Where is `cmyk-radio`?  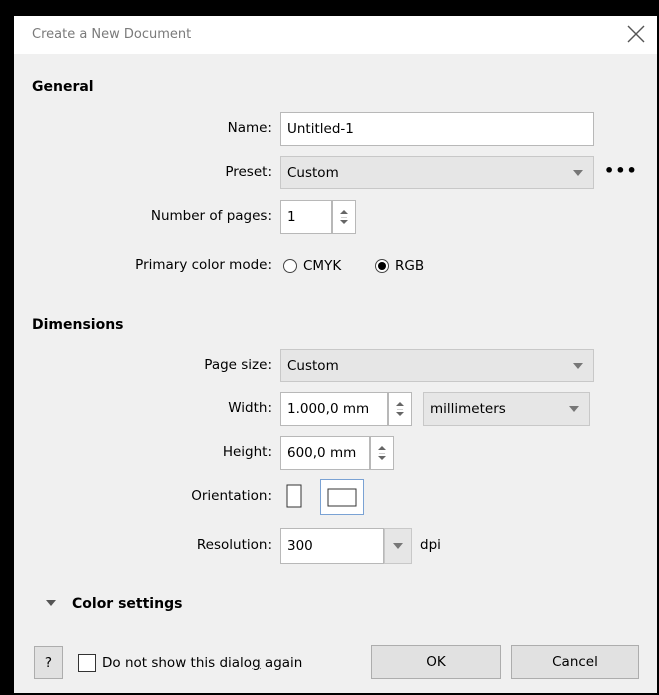
cmyk-radio is located at coordinates (290, 266).